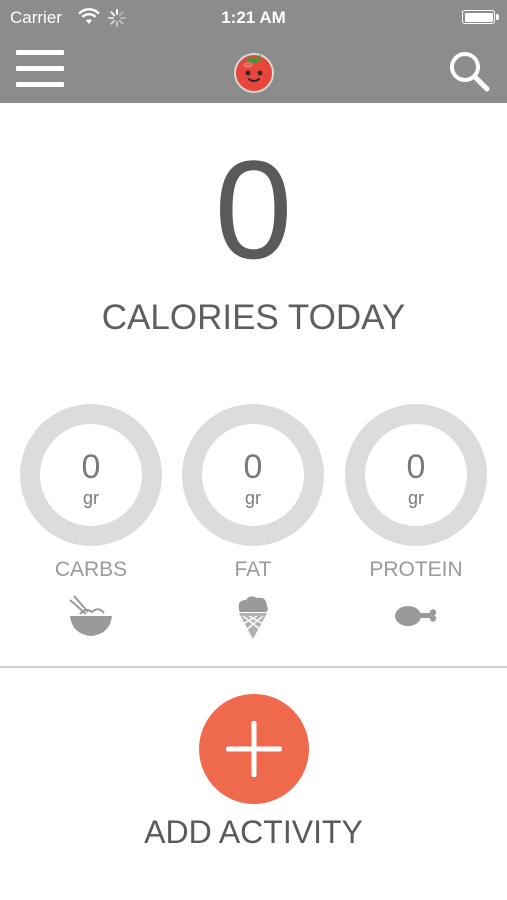  Describe the element at coordinates (252, 498) in the screenshot. I see `fat-unit: gr` at that location.